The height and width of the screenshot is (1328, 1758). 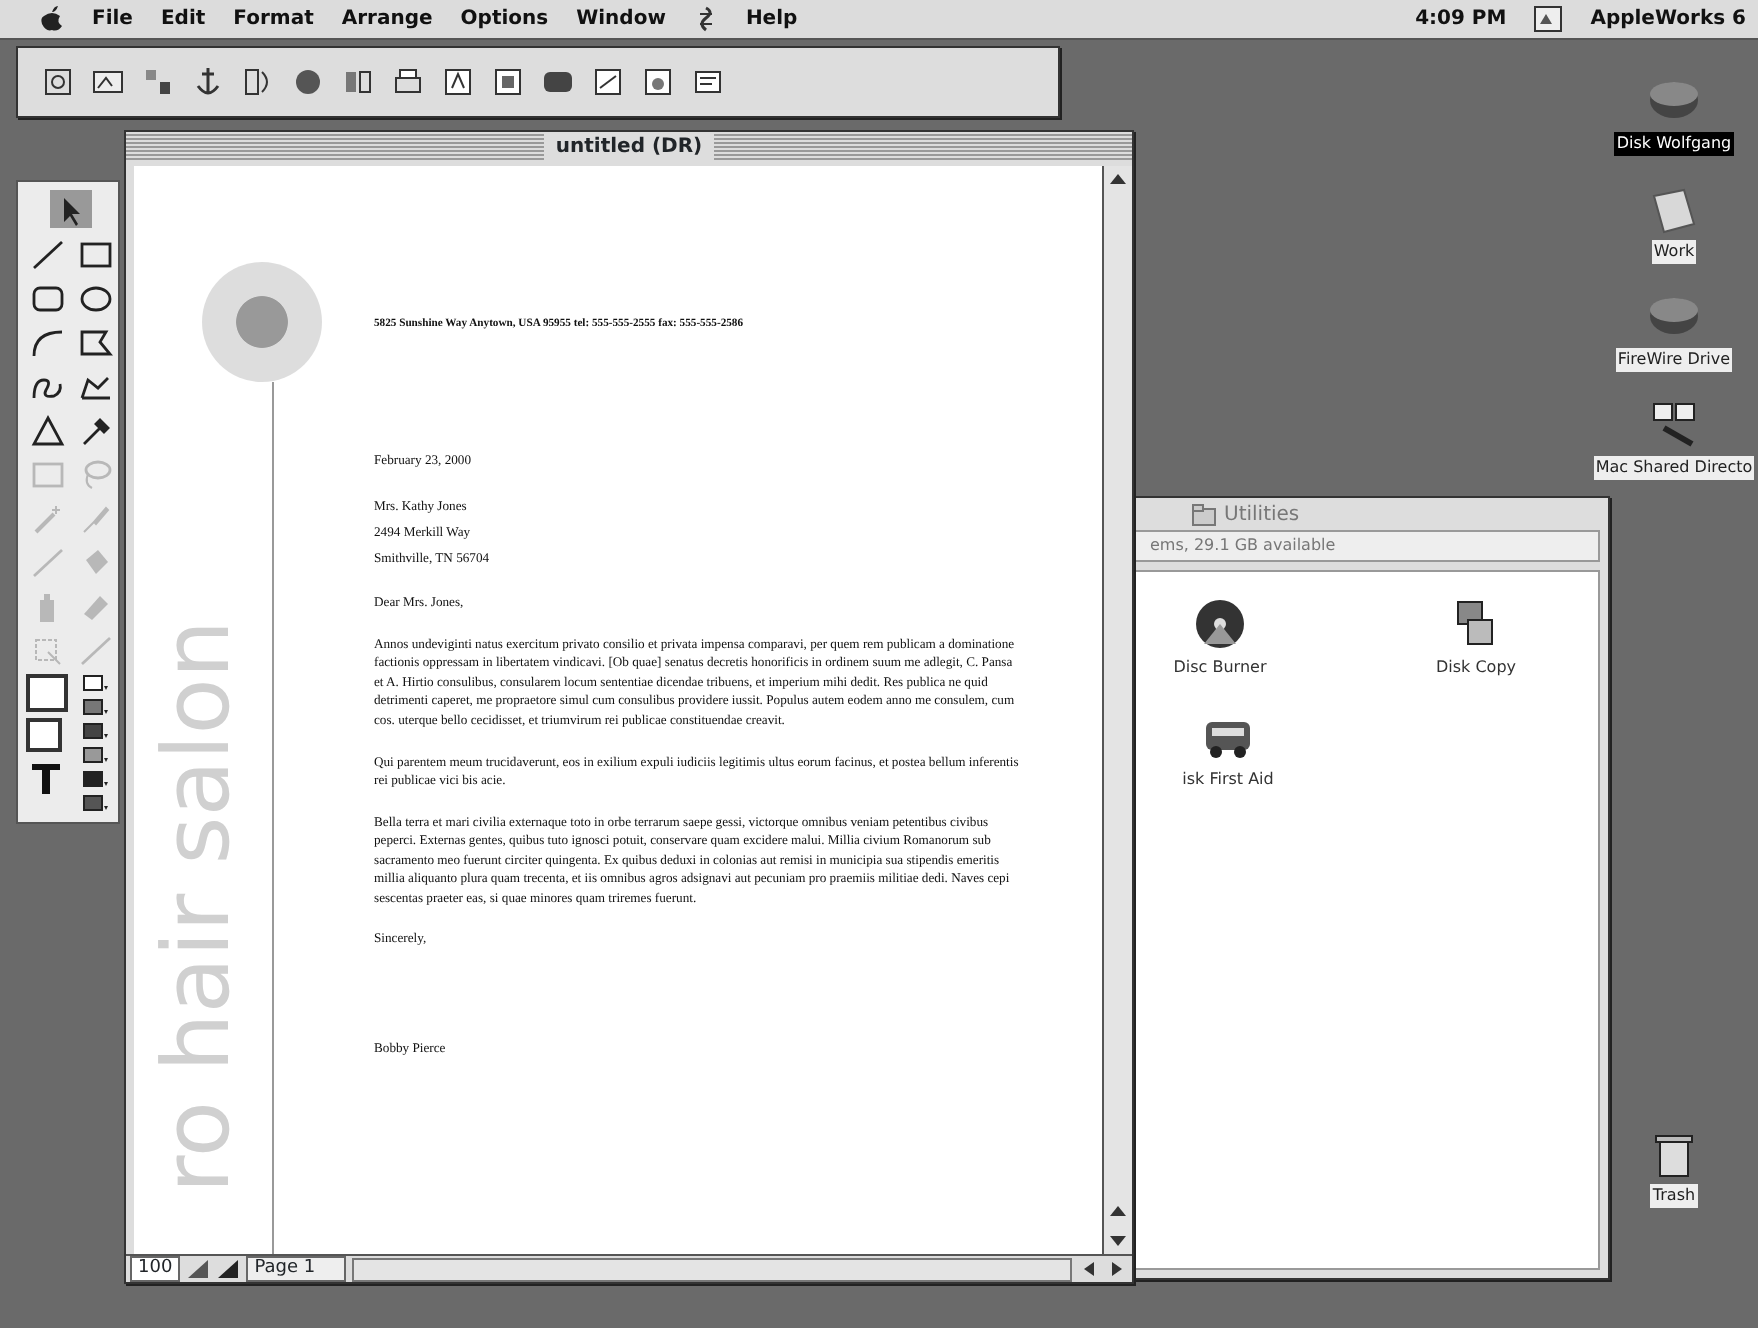 I want to click on desktop-icon-label: FireWire Drive, so click(x=1674, y=360).